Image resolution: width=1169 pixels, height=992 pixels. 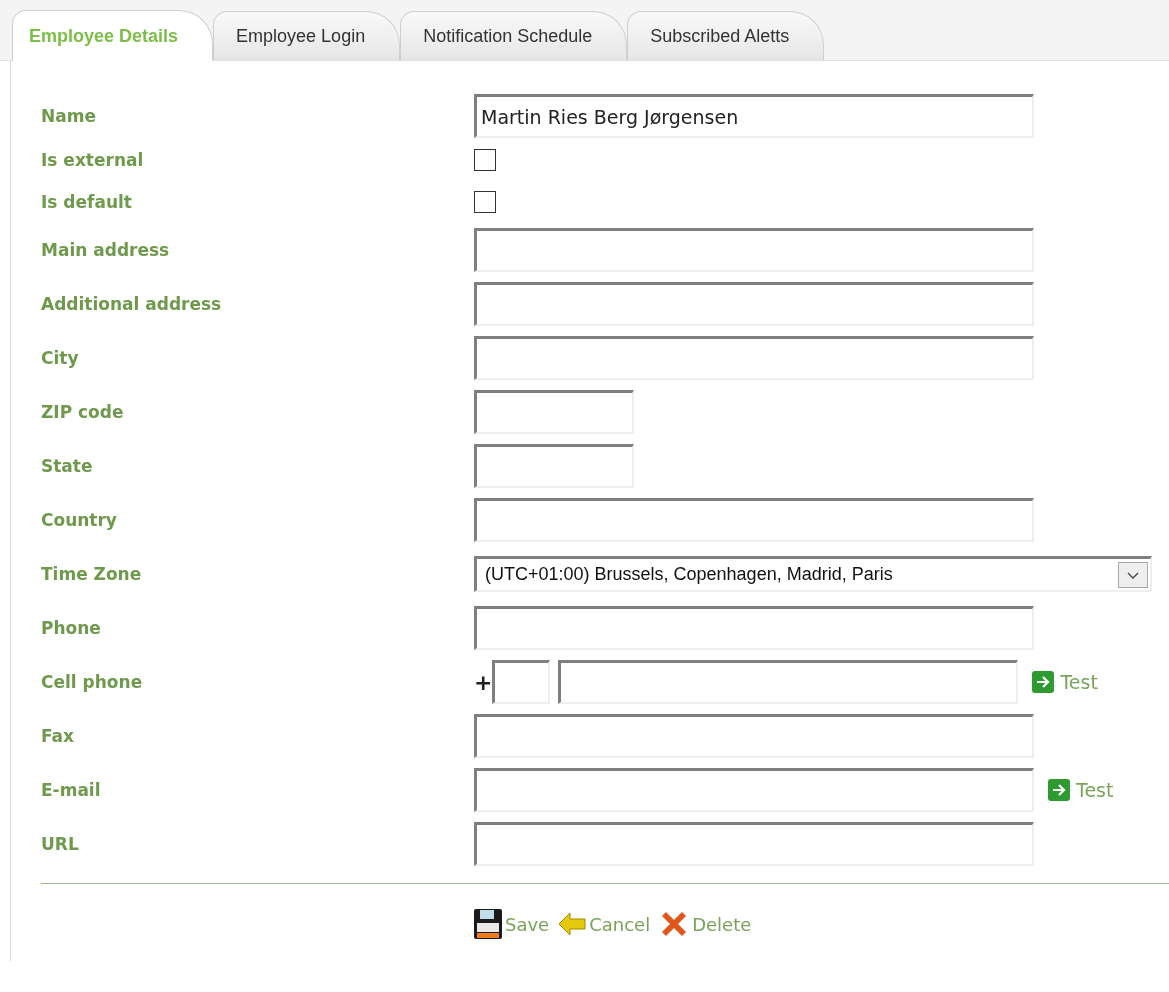 What do you see at coordinates (58, 736) in the screenshot?
I see `field-label: Fax` at bounding box center [58, 736].